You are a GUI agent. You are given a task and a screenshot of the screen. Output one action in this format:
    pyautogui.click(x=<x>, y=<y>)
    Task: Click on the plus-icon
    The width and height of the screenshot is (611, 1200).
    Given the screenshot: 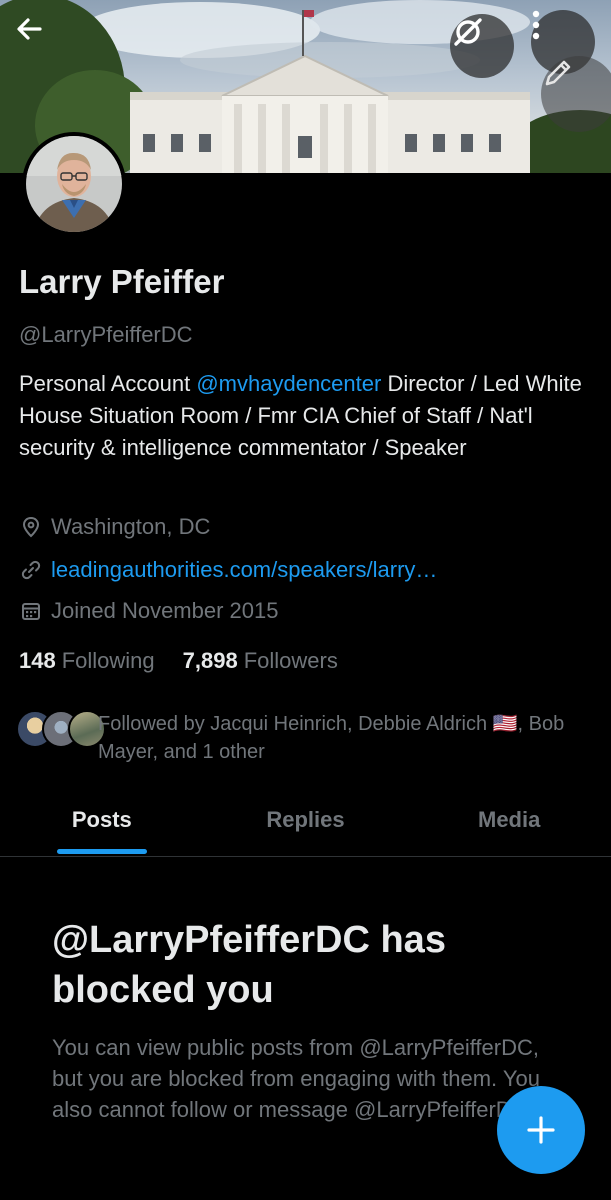 What is the action you would take?
    pyautogui.click(x=541, y=1130)
    